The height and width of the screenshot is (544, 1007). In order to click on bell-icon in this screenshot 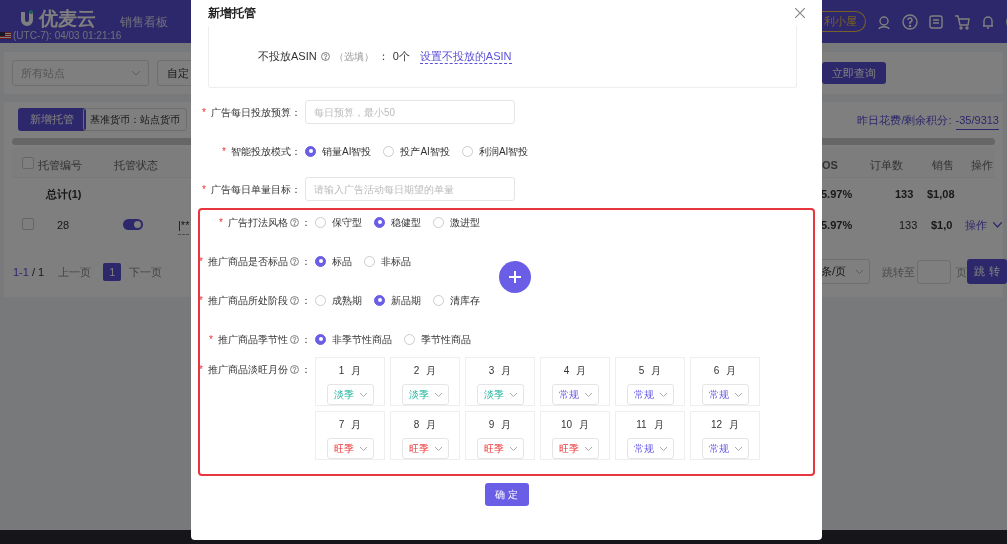, I will do `click(988, 21)`.